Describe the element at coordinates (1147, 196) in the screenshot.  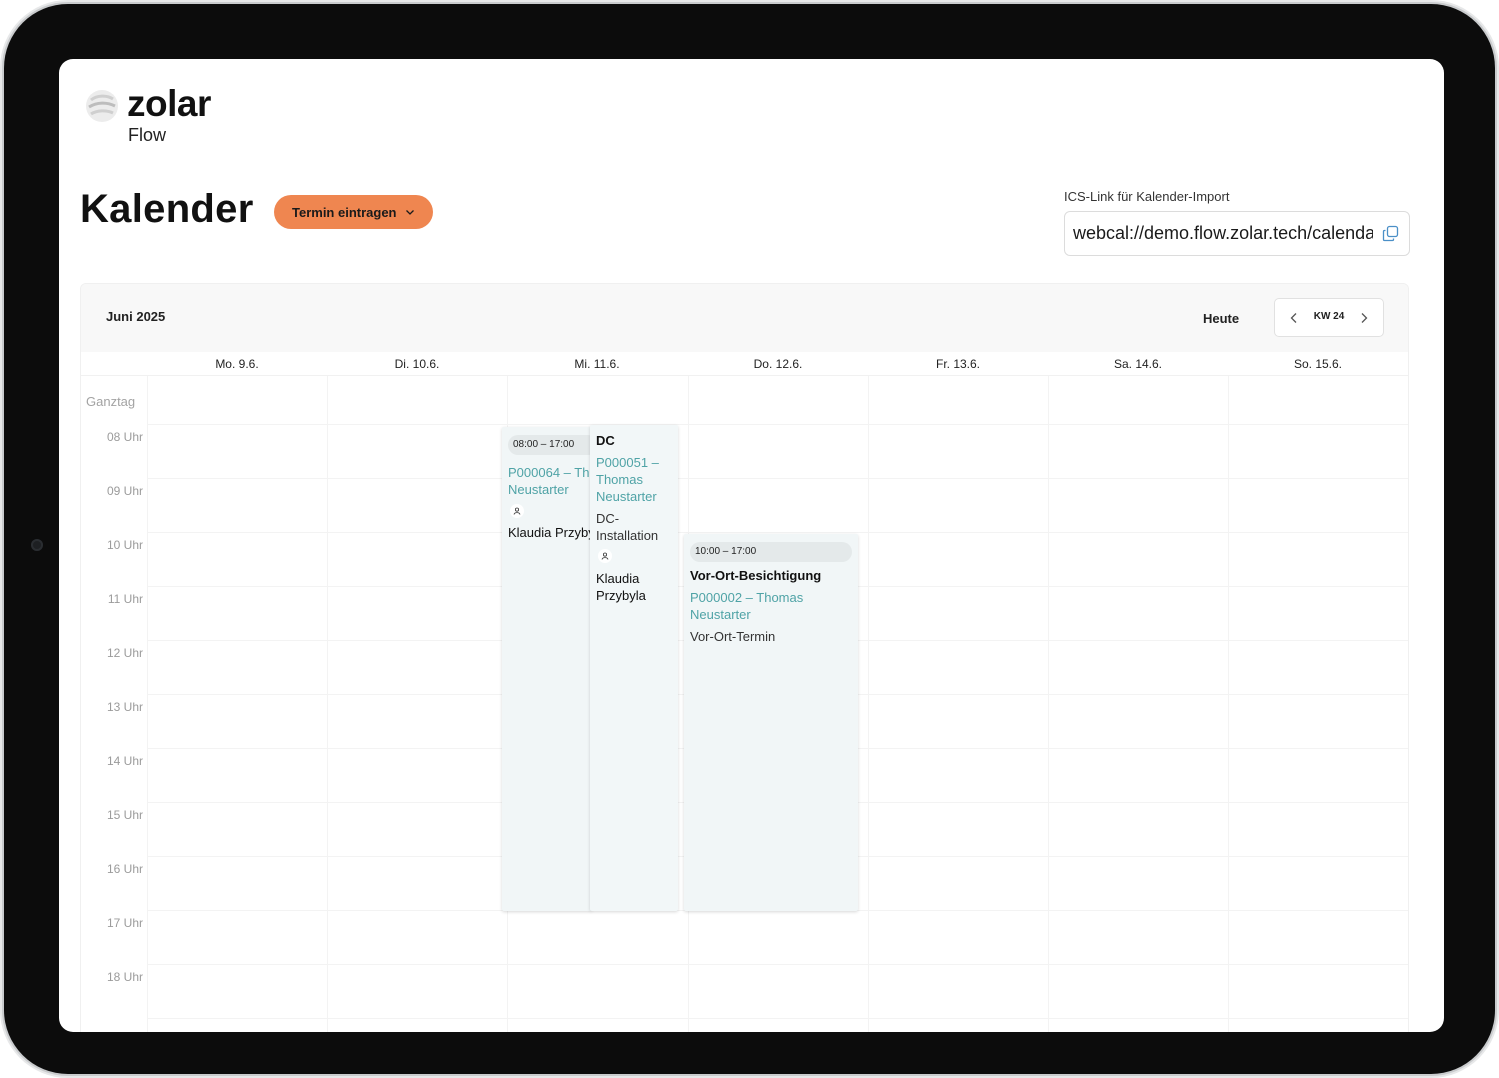
I see `ics-link-label: ICS-Link für Kalender-Import` at that location.